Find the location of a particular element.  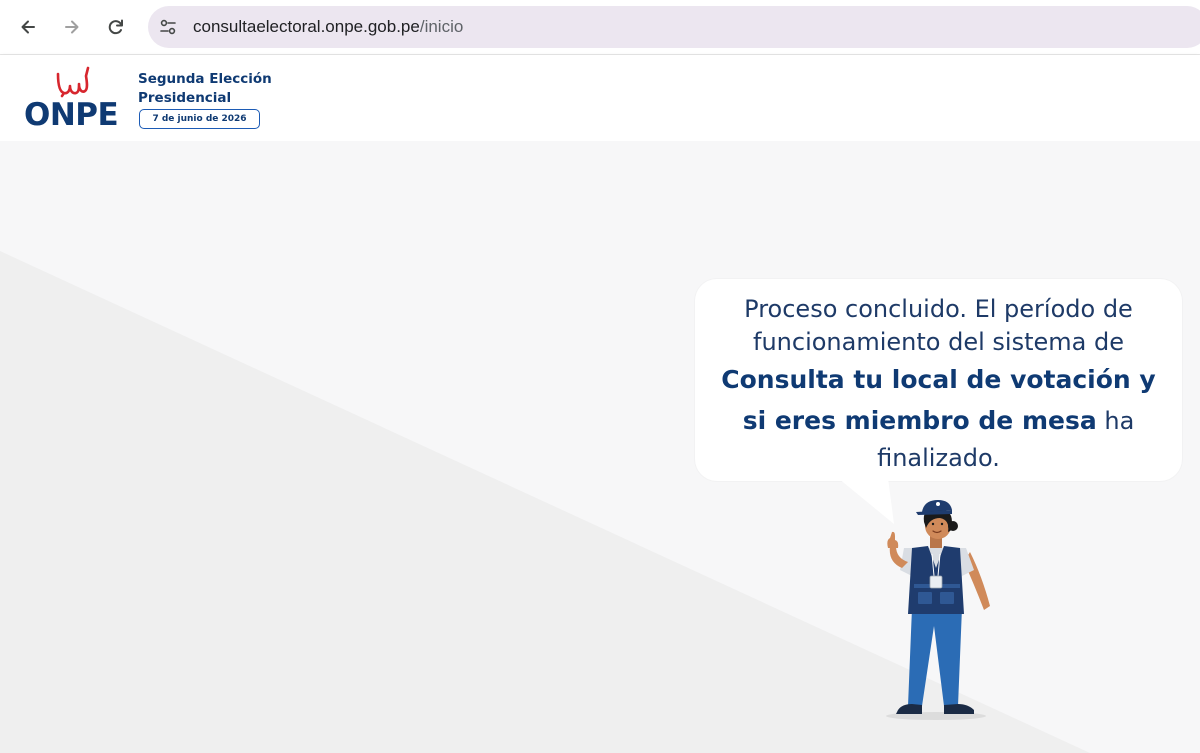

event-title-line2: Presidencial is located at coordinates (185, 98).